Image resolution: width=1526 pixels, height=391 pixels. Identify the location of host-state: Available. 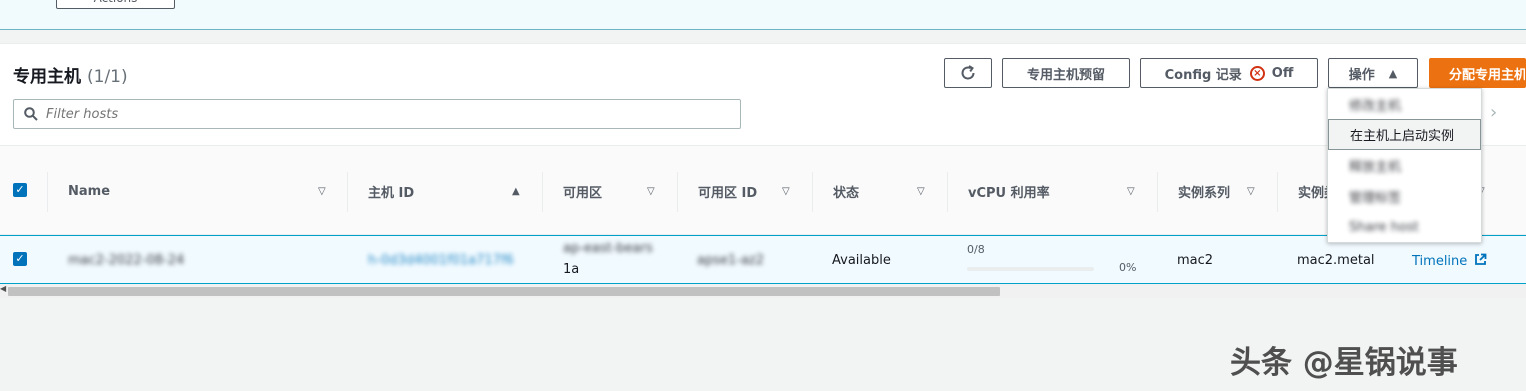
(861, 260).